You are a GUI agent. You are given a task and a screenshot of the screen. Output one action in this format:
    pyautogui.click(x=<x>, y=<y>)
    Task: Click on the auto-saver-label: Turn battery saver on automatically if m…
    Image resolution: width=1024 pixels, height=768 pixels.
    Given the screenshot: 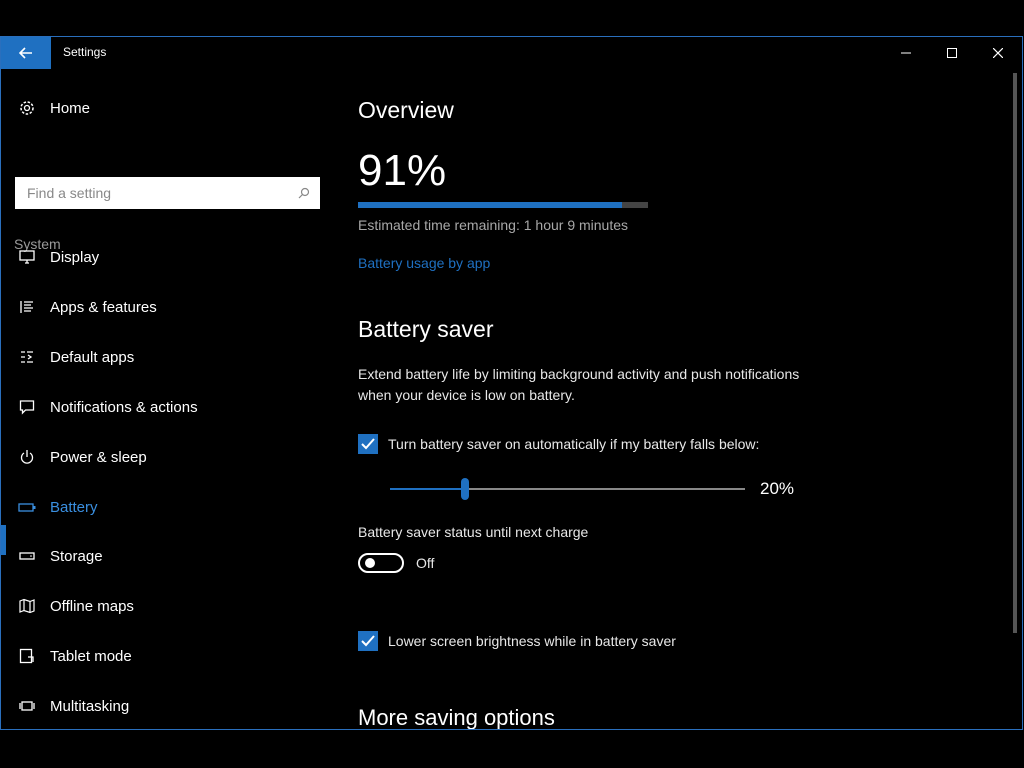 What is the action you would take?
    pyautogui.click(x=574, y=444)
    